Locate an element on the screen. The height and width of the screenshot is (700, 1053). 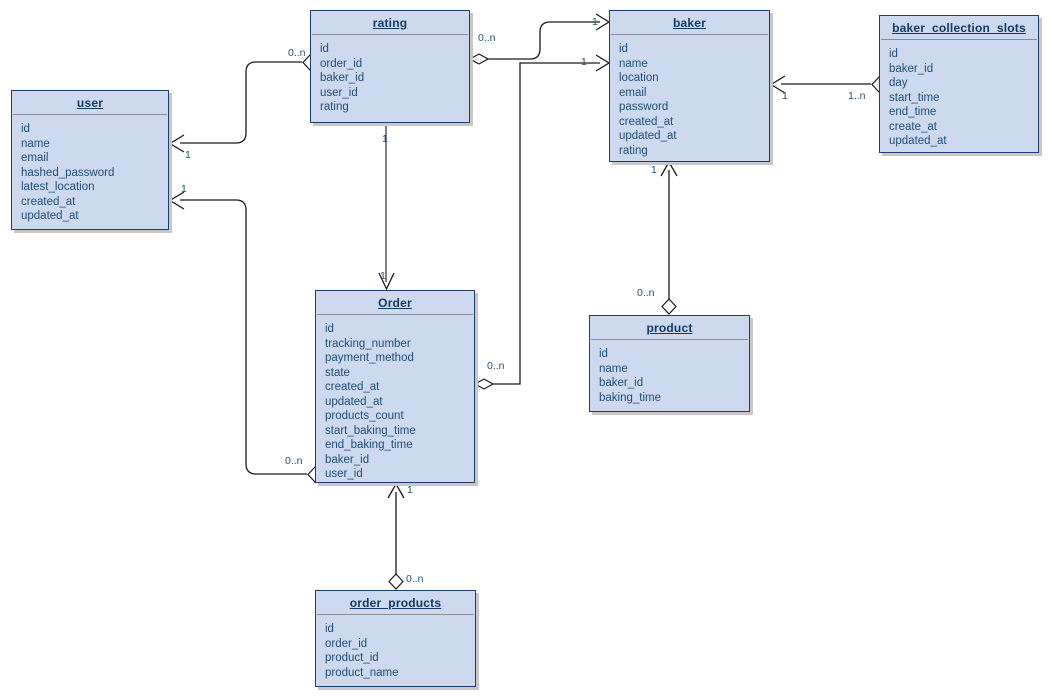
entity-attribute: latest_location is located at coordinates (58, 187).